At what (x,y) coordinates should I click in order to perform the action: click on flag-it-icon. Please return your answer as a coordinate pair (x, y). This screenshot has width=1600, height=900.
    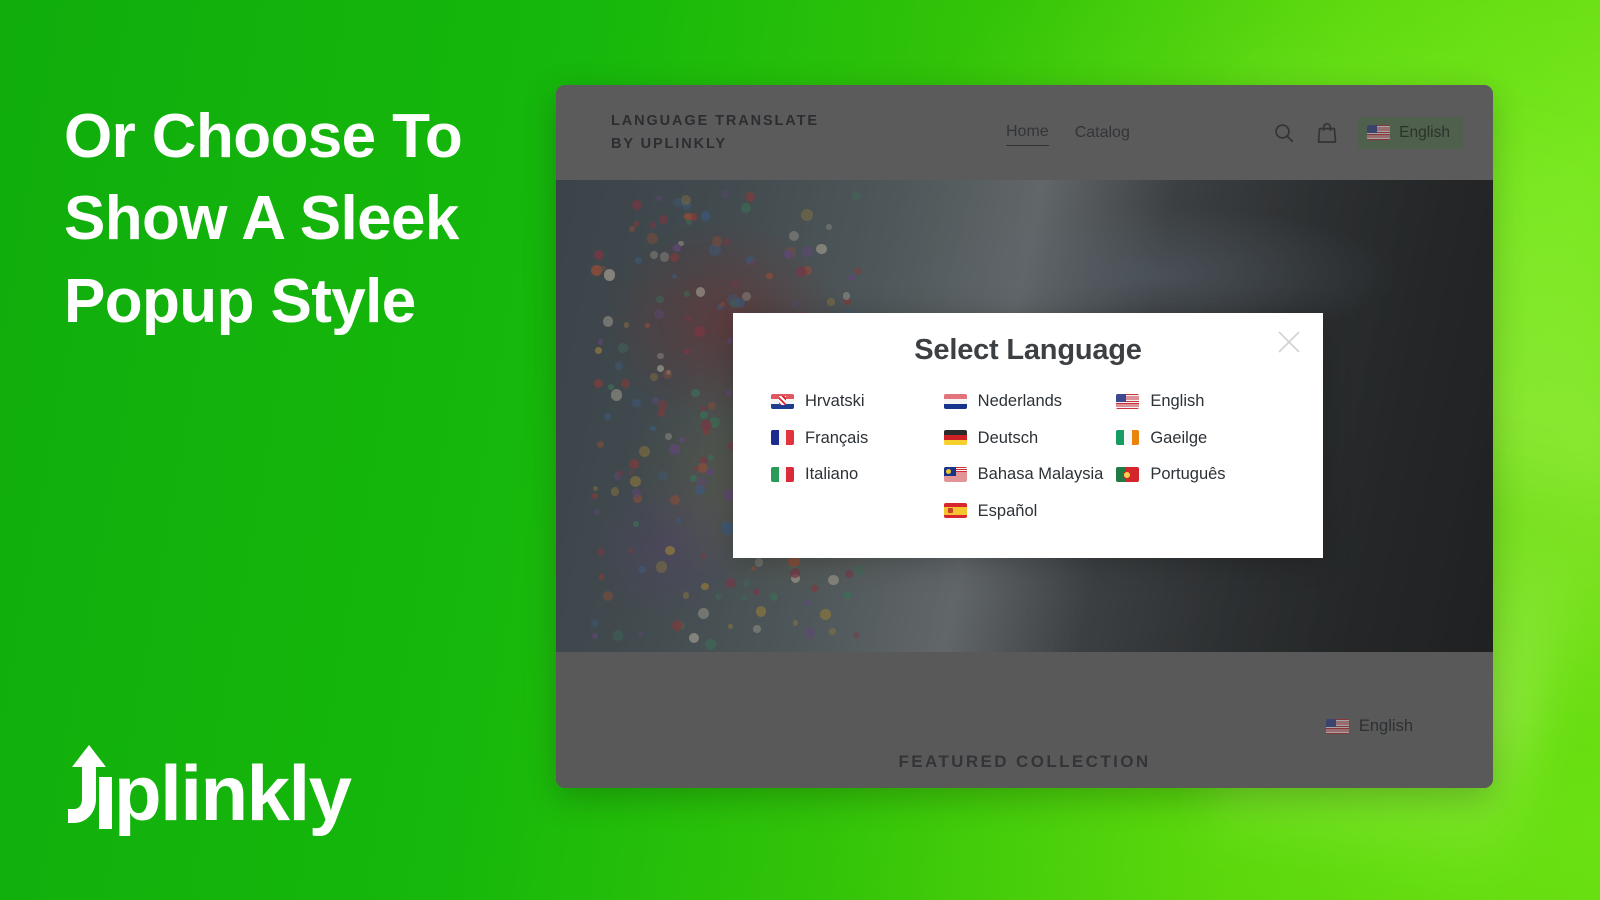
    Looking at the image, I should click on (782, 474).